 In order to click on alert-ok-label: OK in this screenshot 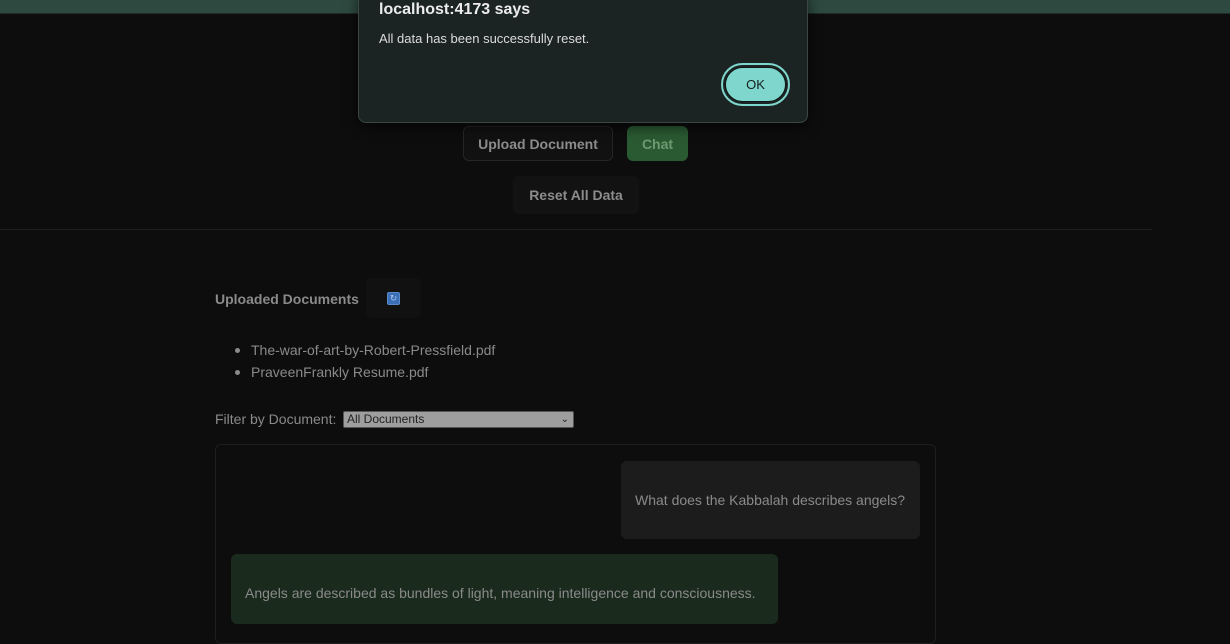, I will do `click(755, 84)`.